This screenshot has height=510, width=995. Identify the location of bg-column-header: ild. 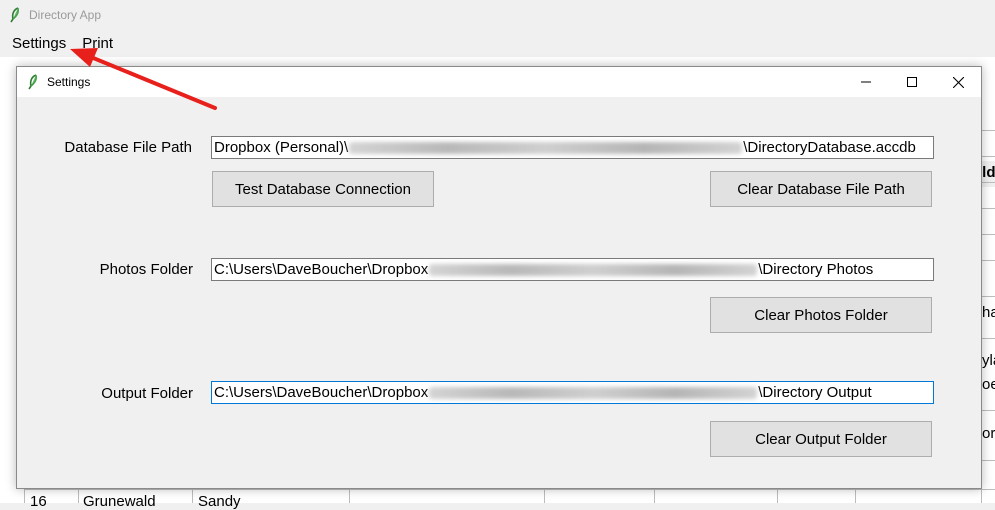
(988, 174).